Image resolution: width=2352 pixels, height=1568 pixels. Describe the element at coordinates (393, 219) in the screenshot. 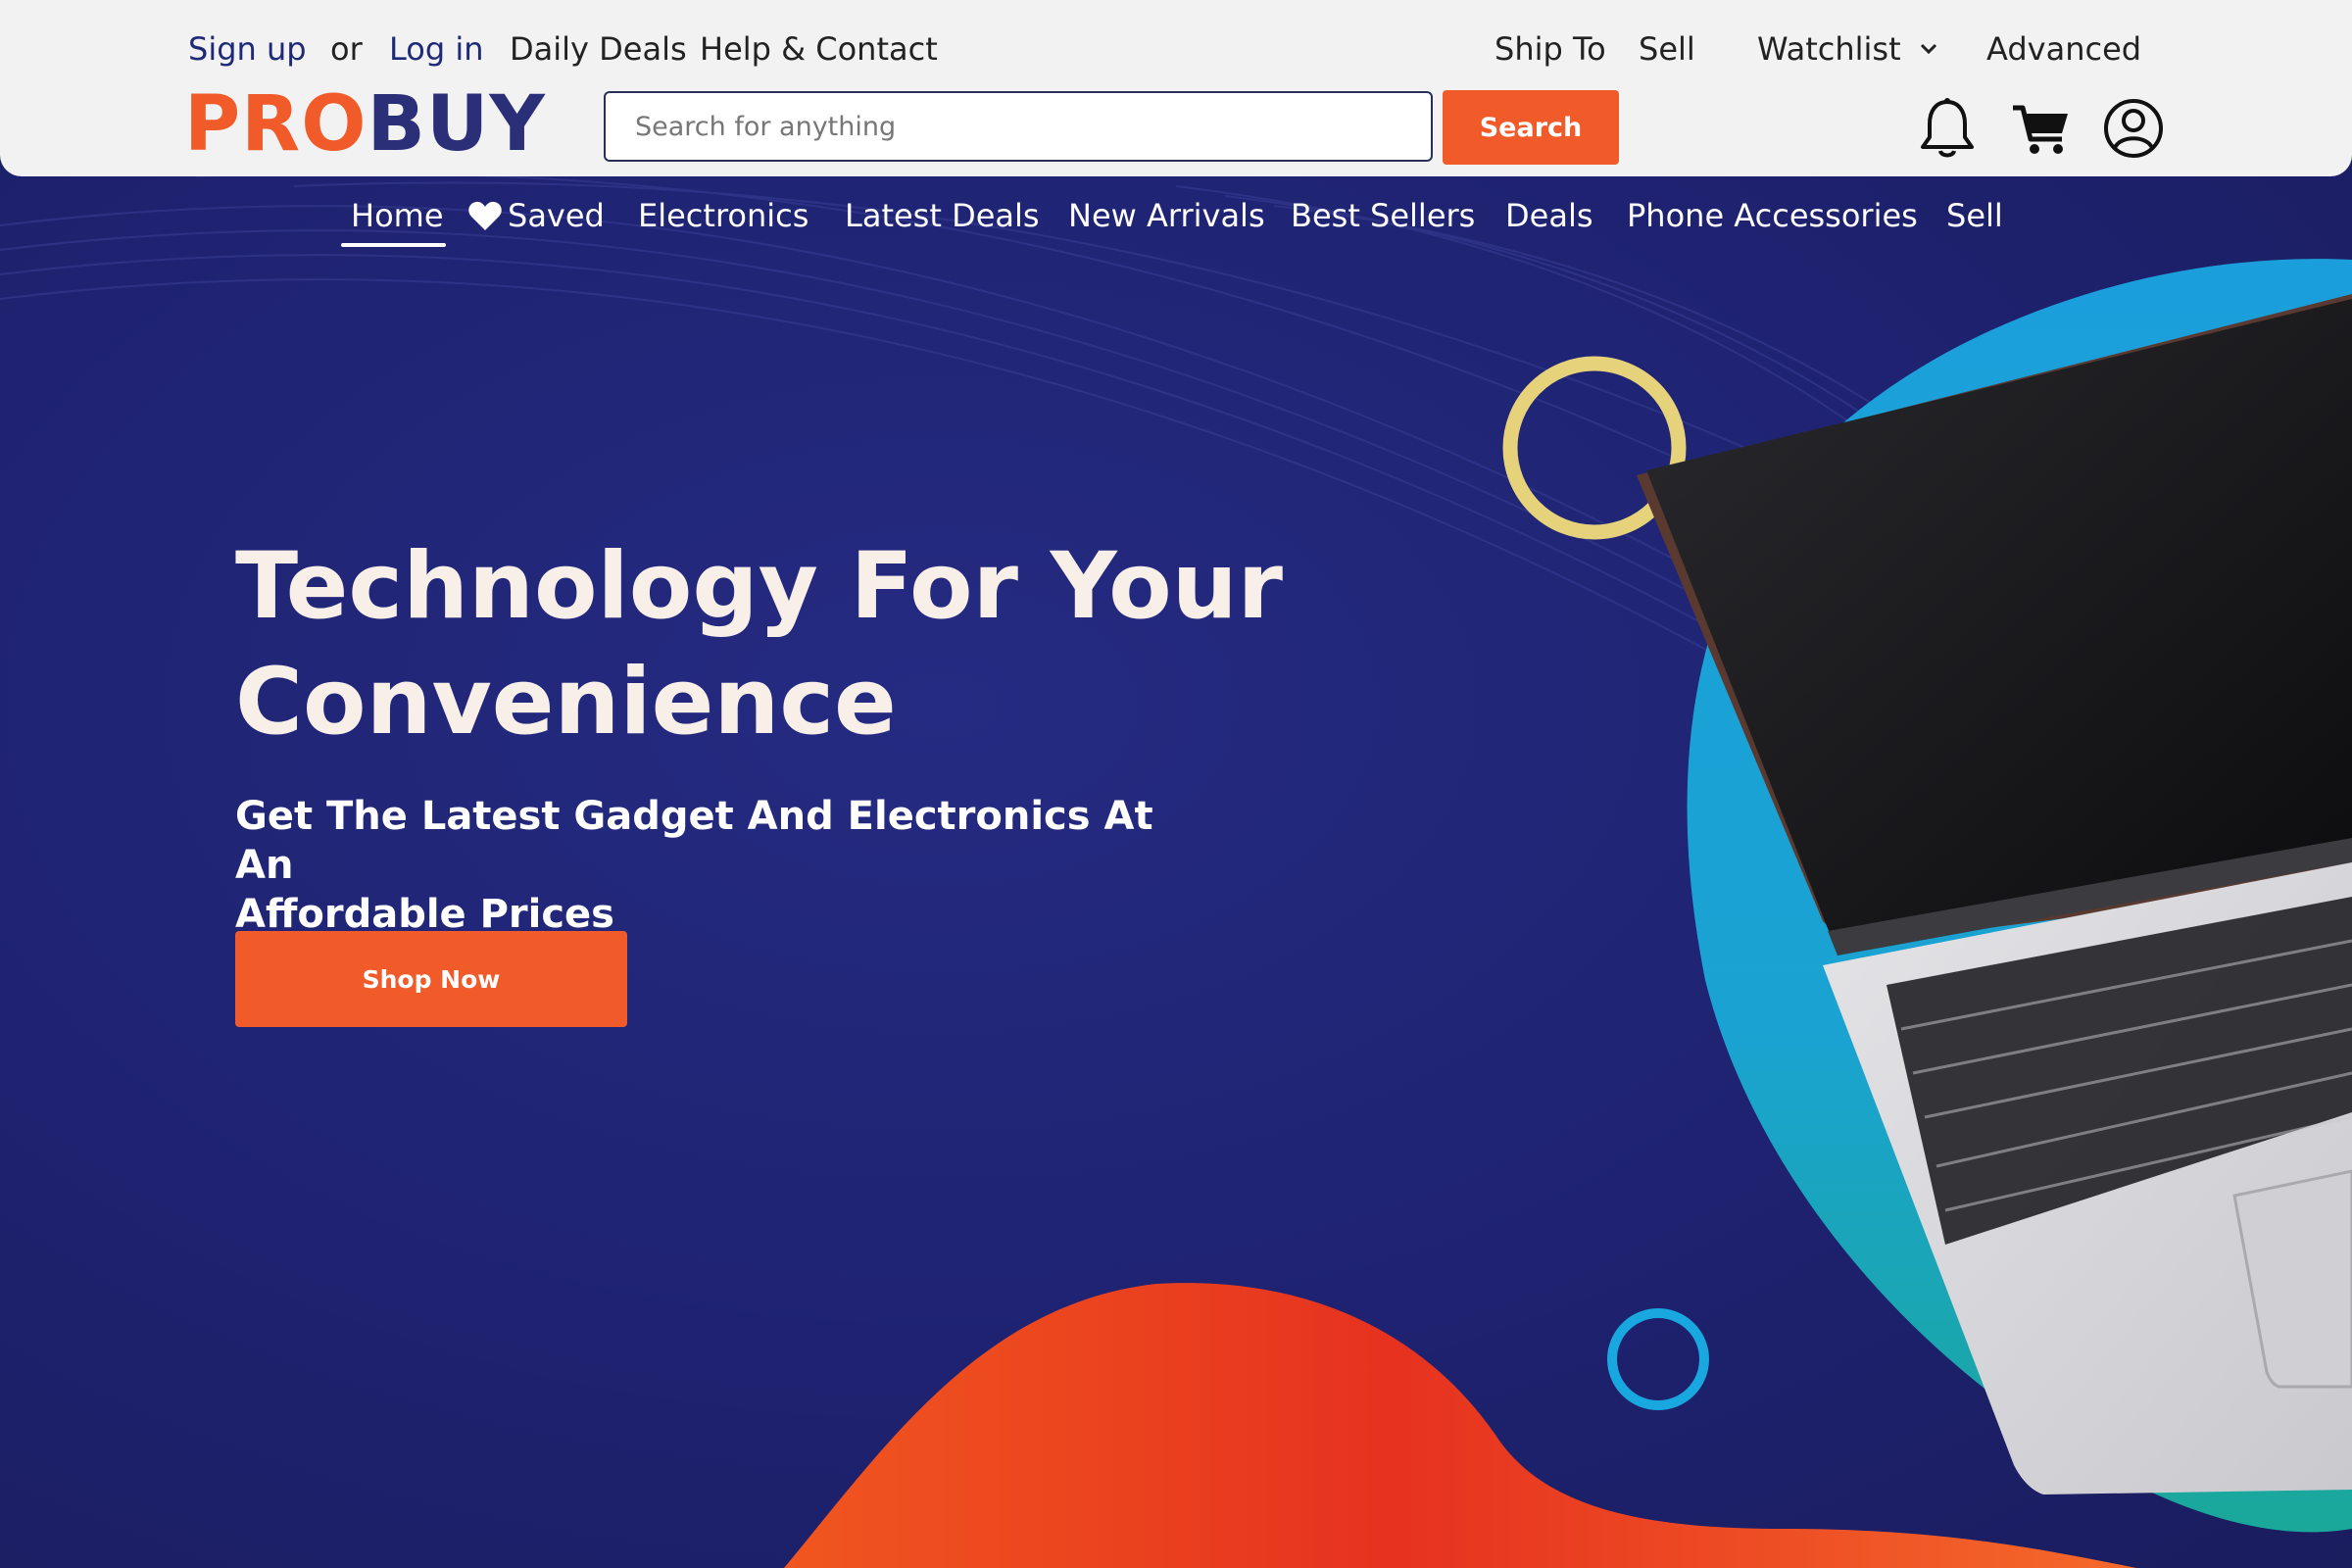

I see `nav-home: Home` at that location.